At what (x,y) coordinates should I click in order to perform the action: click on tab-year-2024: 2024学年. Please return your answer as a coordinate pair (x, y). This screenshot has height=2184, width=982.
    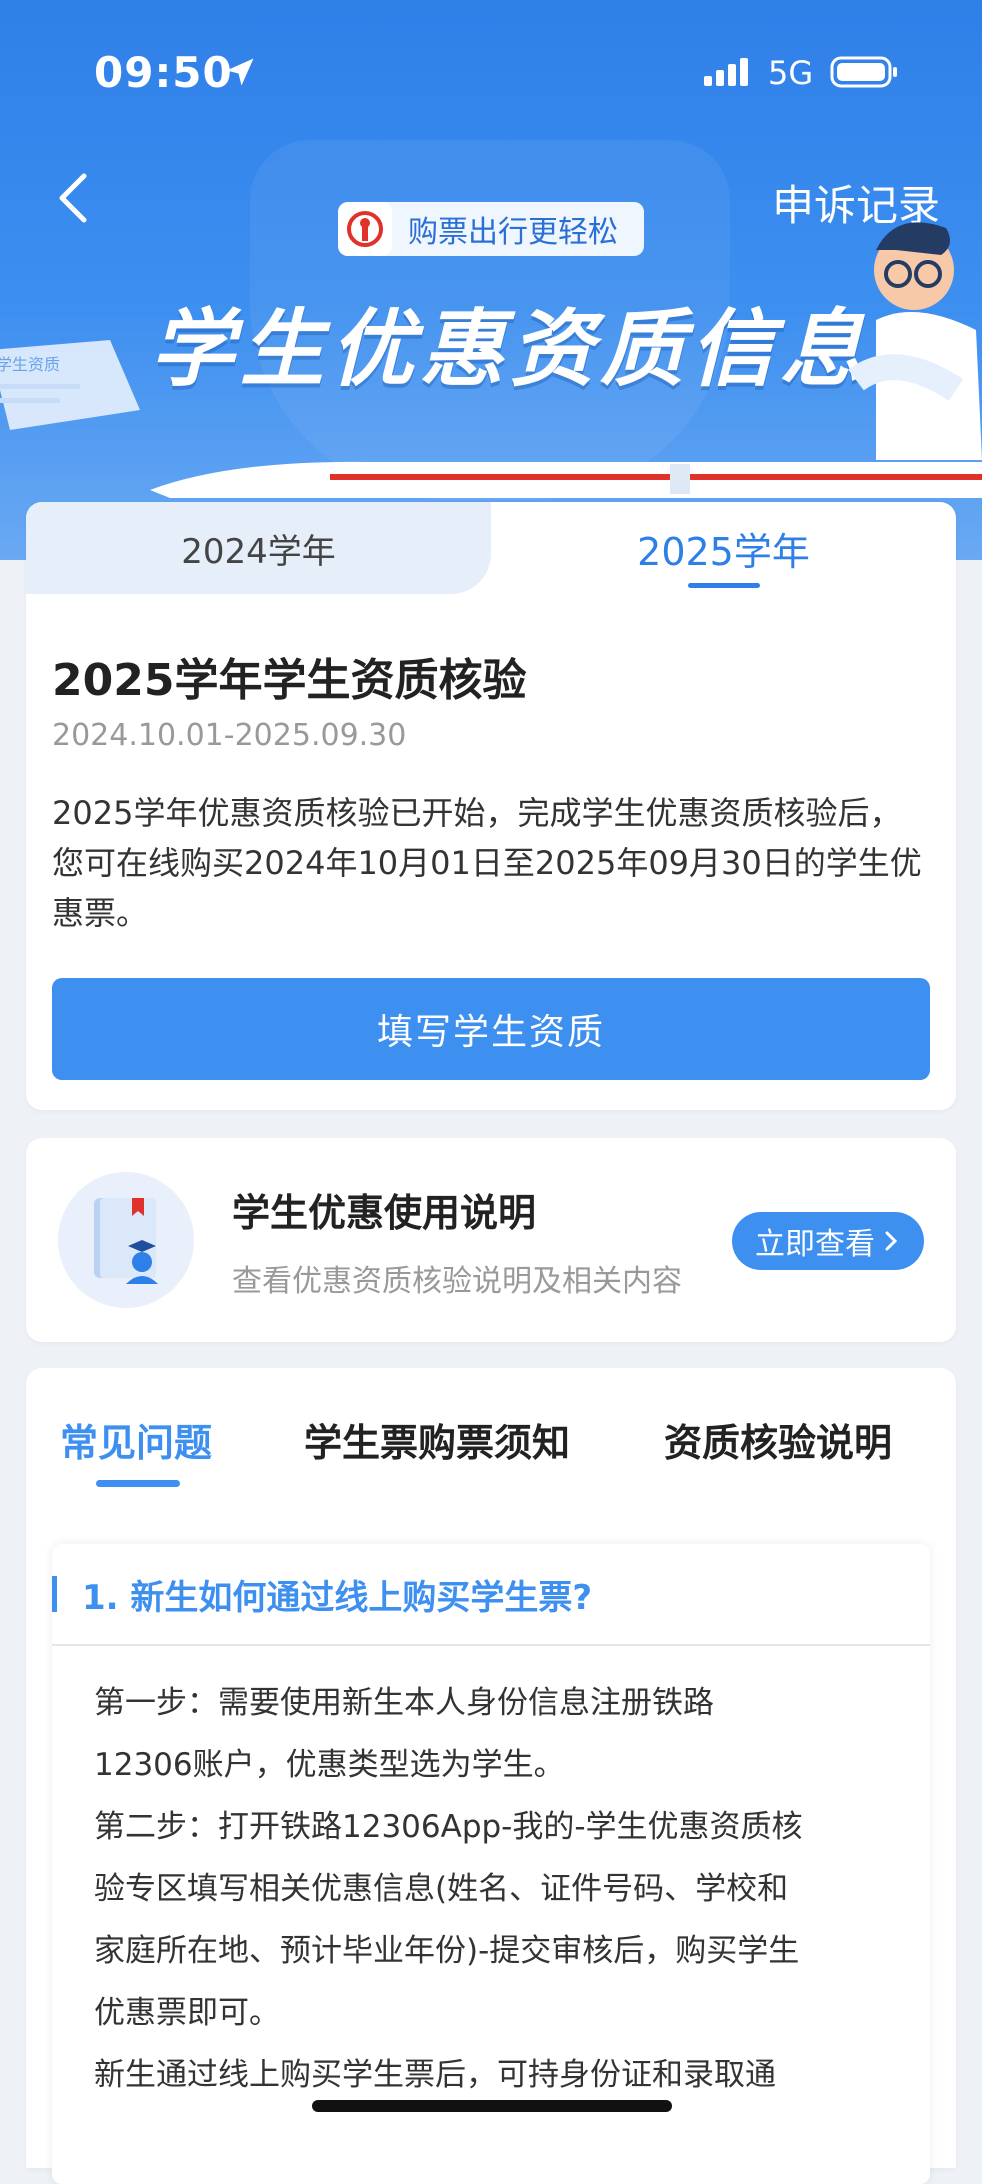
    Looking at the image, I should click on (258, 548).